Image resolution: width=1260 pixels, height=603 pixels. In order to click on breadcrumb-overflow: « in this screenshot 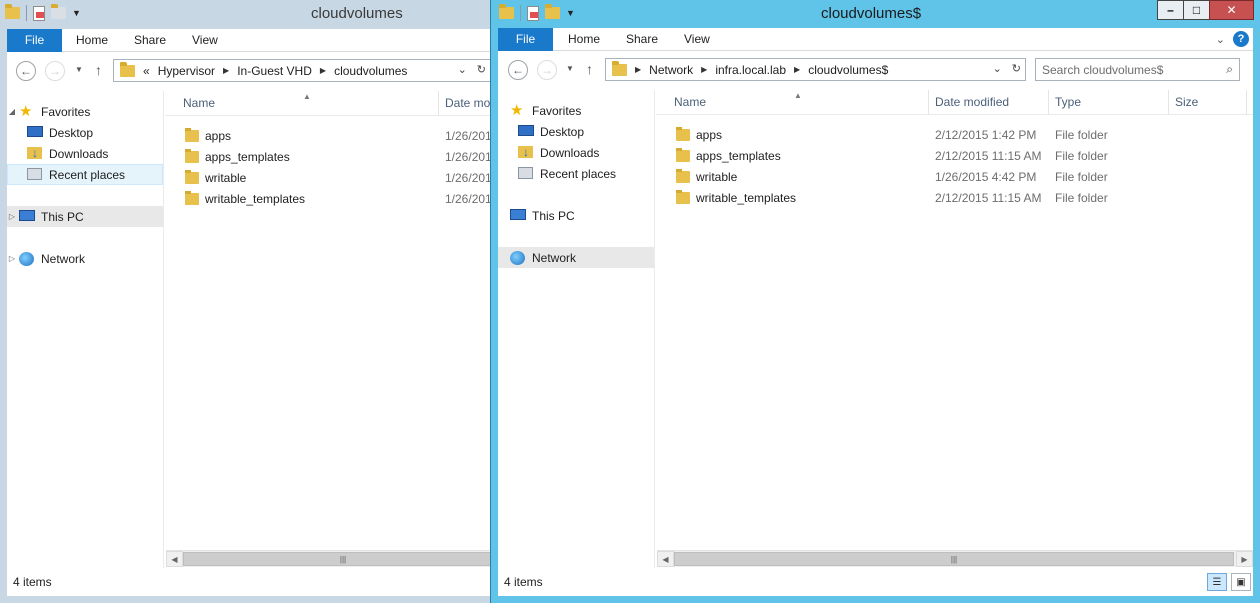, I will do `click(146, 71)`.